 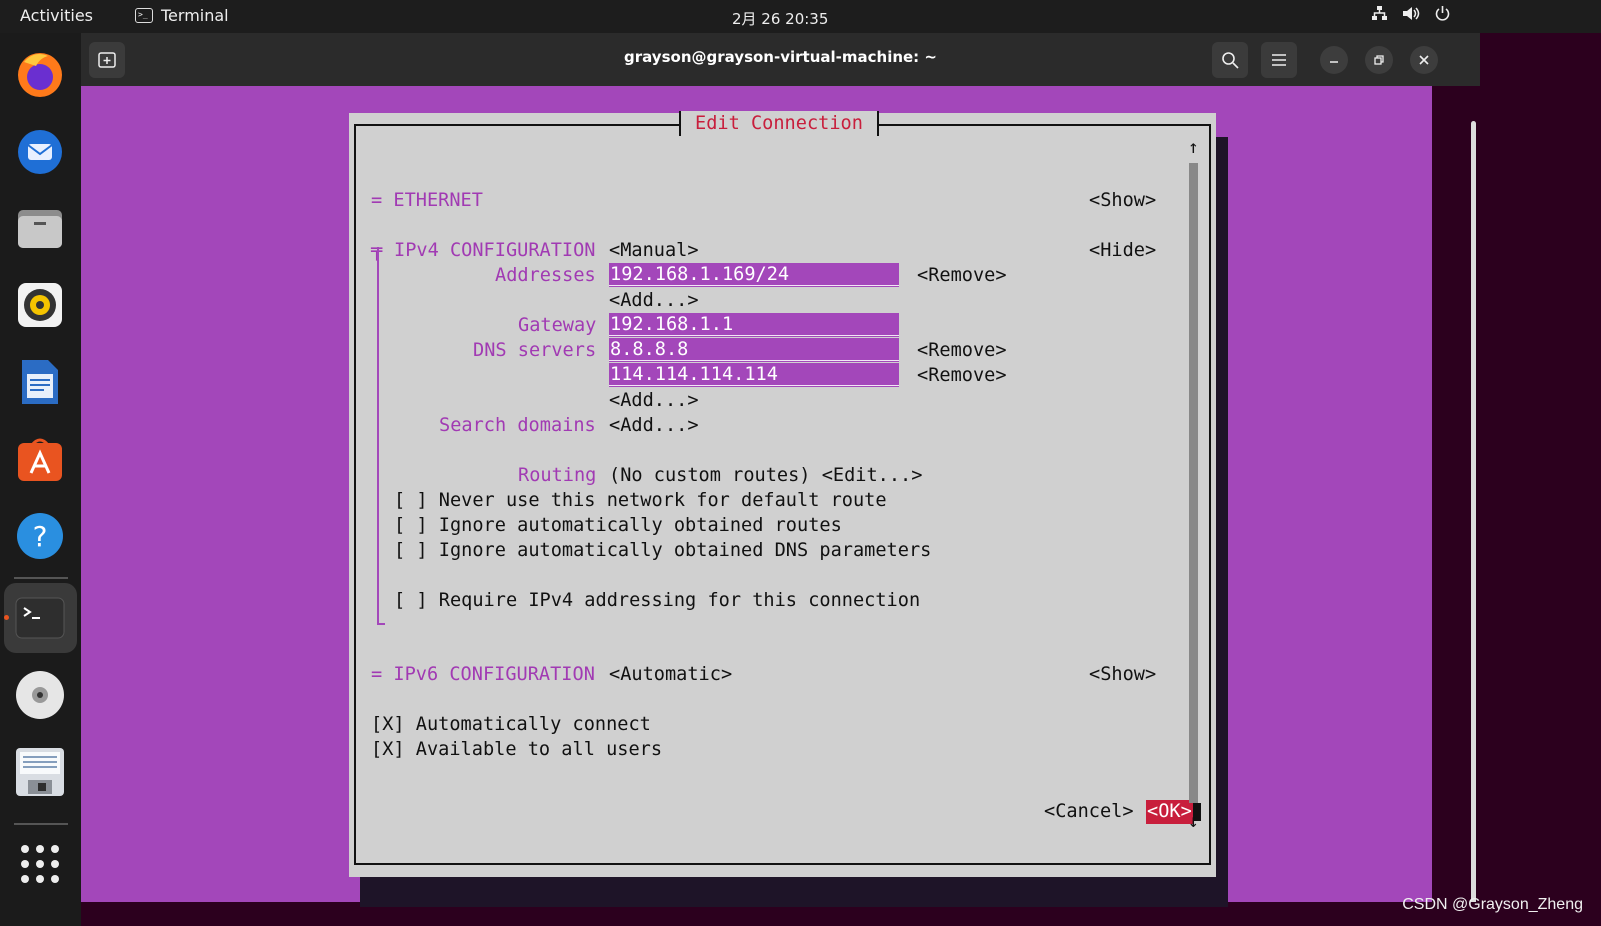 What do you see at coordinates (1089, 812) in the screenshot?
I see `cancel-button: <Cancel>` at bounding box center [1089, 812].